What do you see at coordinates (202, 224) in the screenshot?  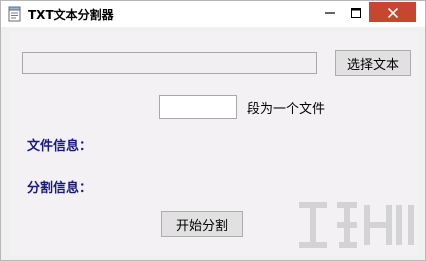 I see `start-split-button: 开始分割` at bounding box center [202, 224].